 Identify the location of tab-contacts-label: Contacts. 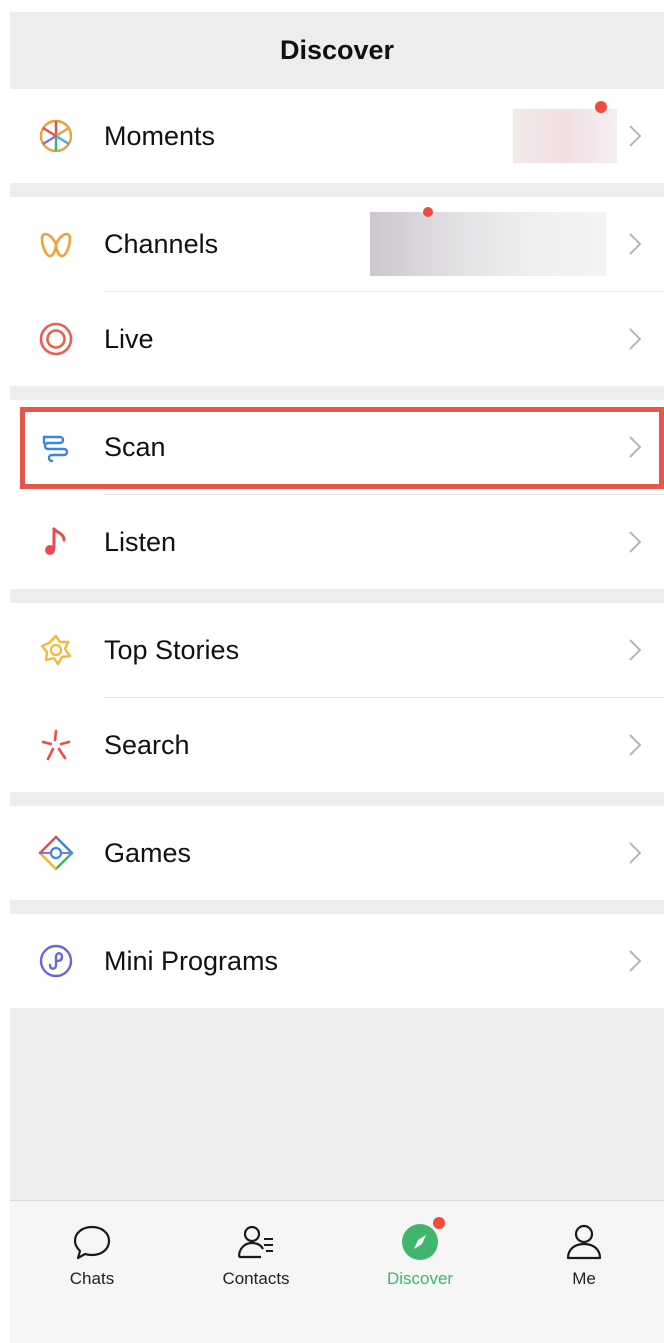
(256, 1278).